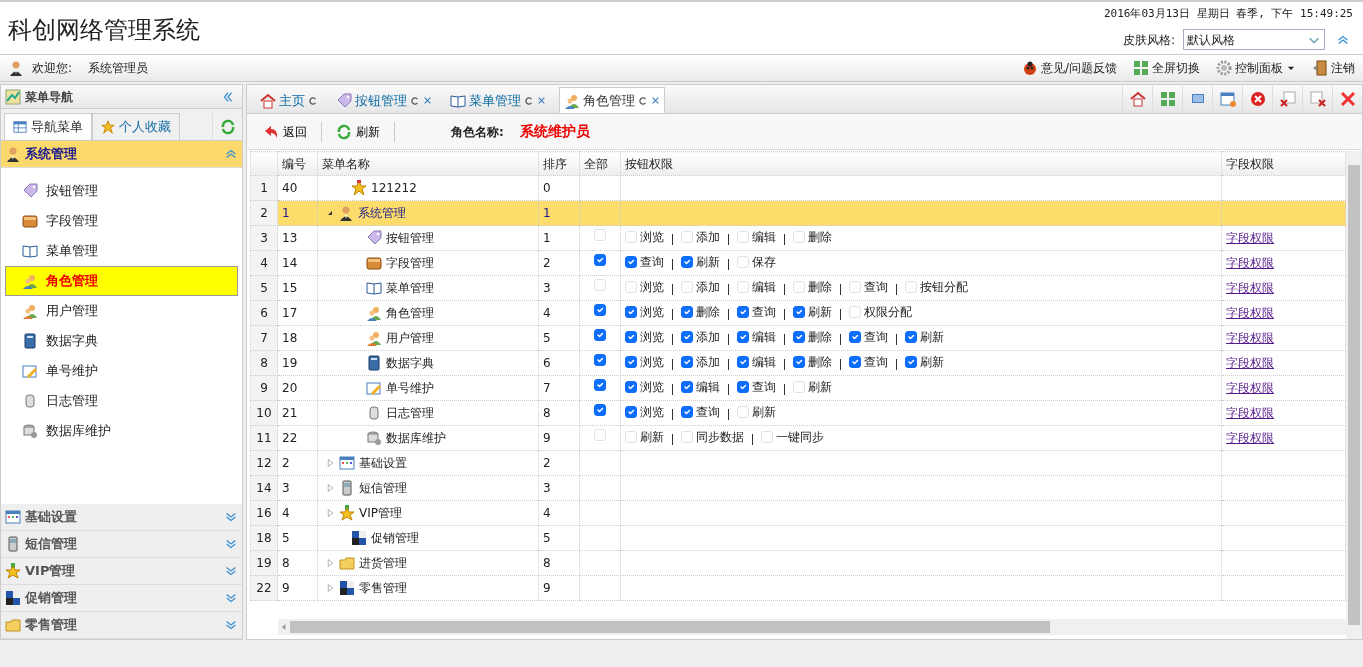 Image resolution: width=1363 pixels, height=667 pixels. Describe the element at coordinates (428, 288) in the screenshot. I see `tree-cell: 菜单管理` at that location.